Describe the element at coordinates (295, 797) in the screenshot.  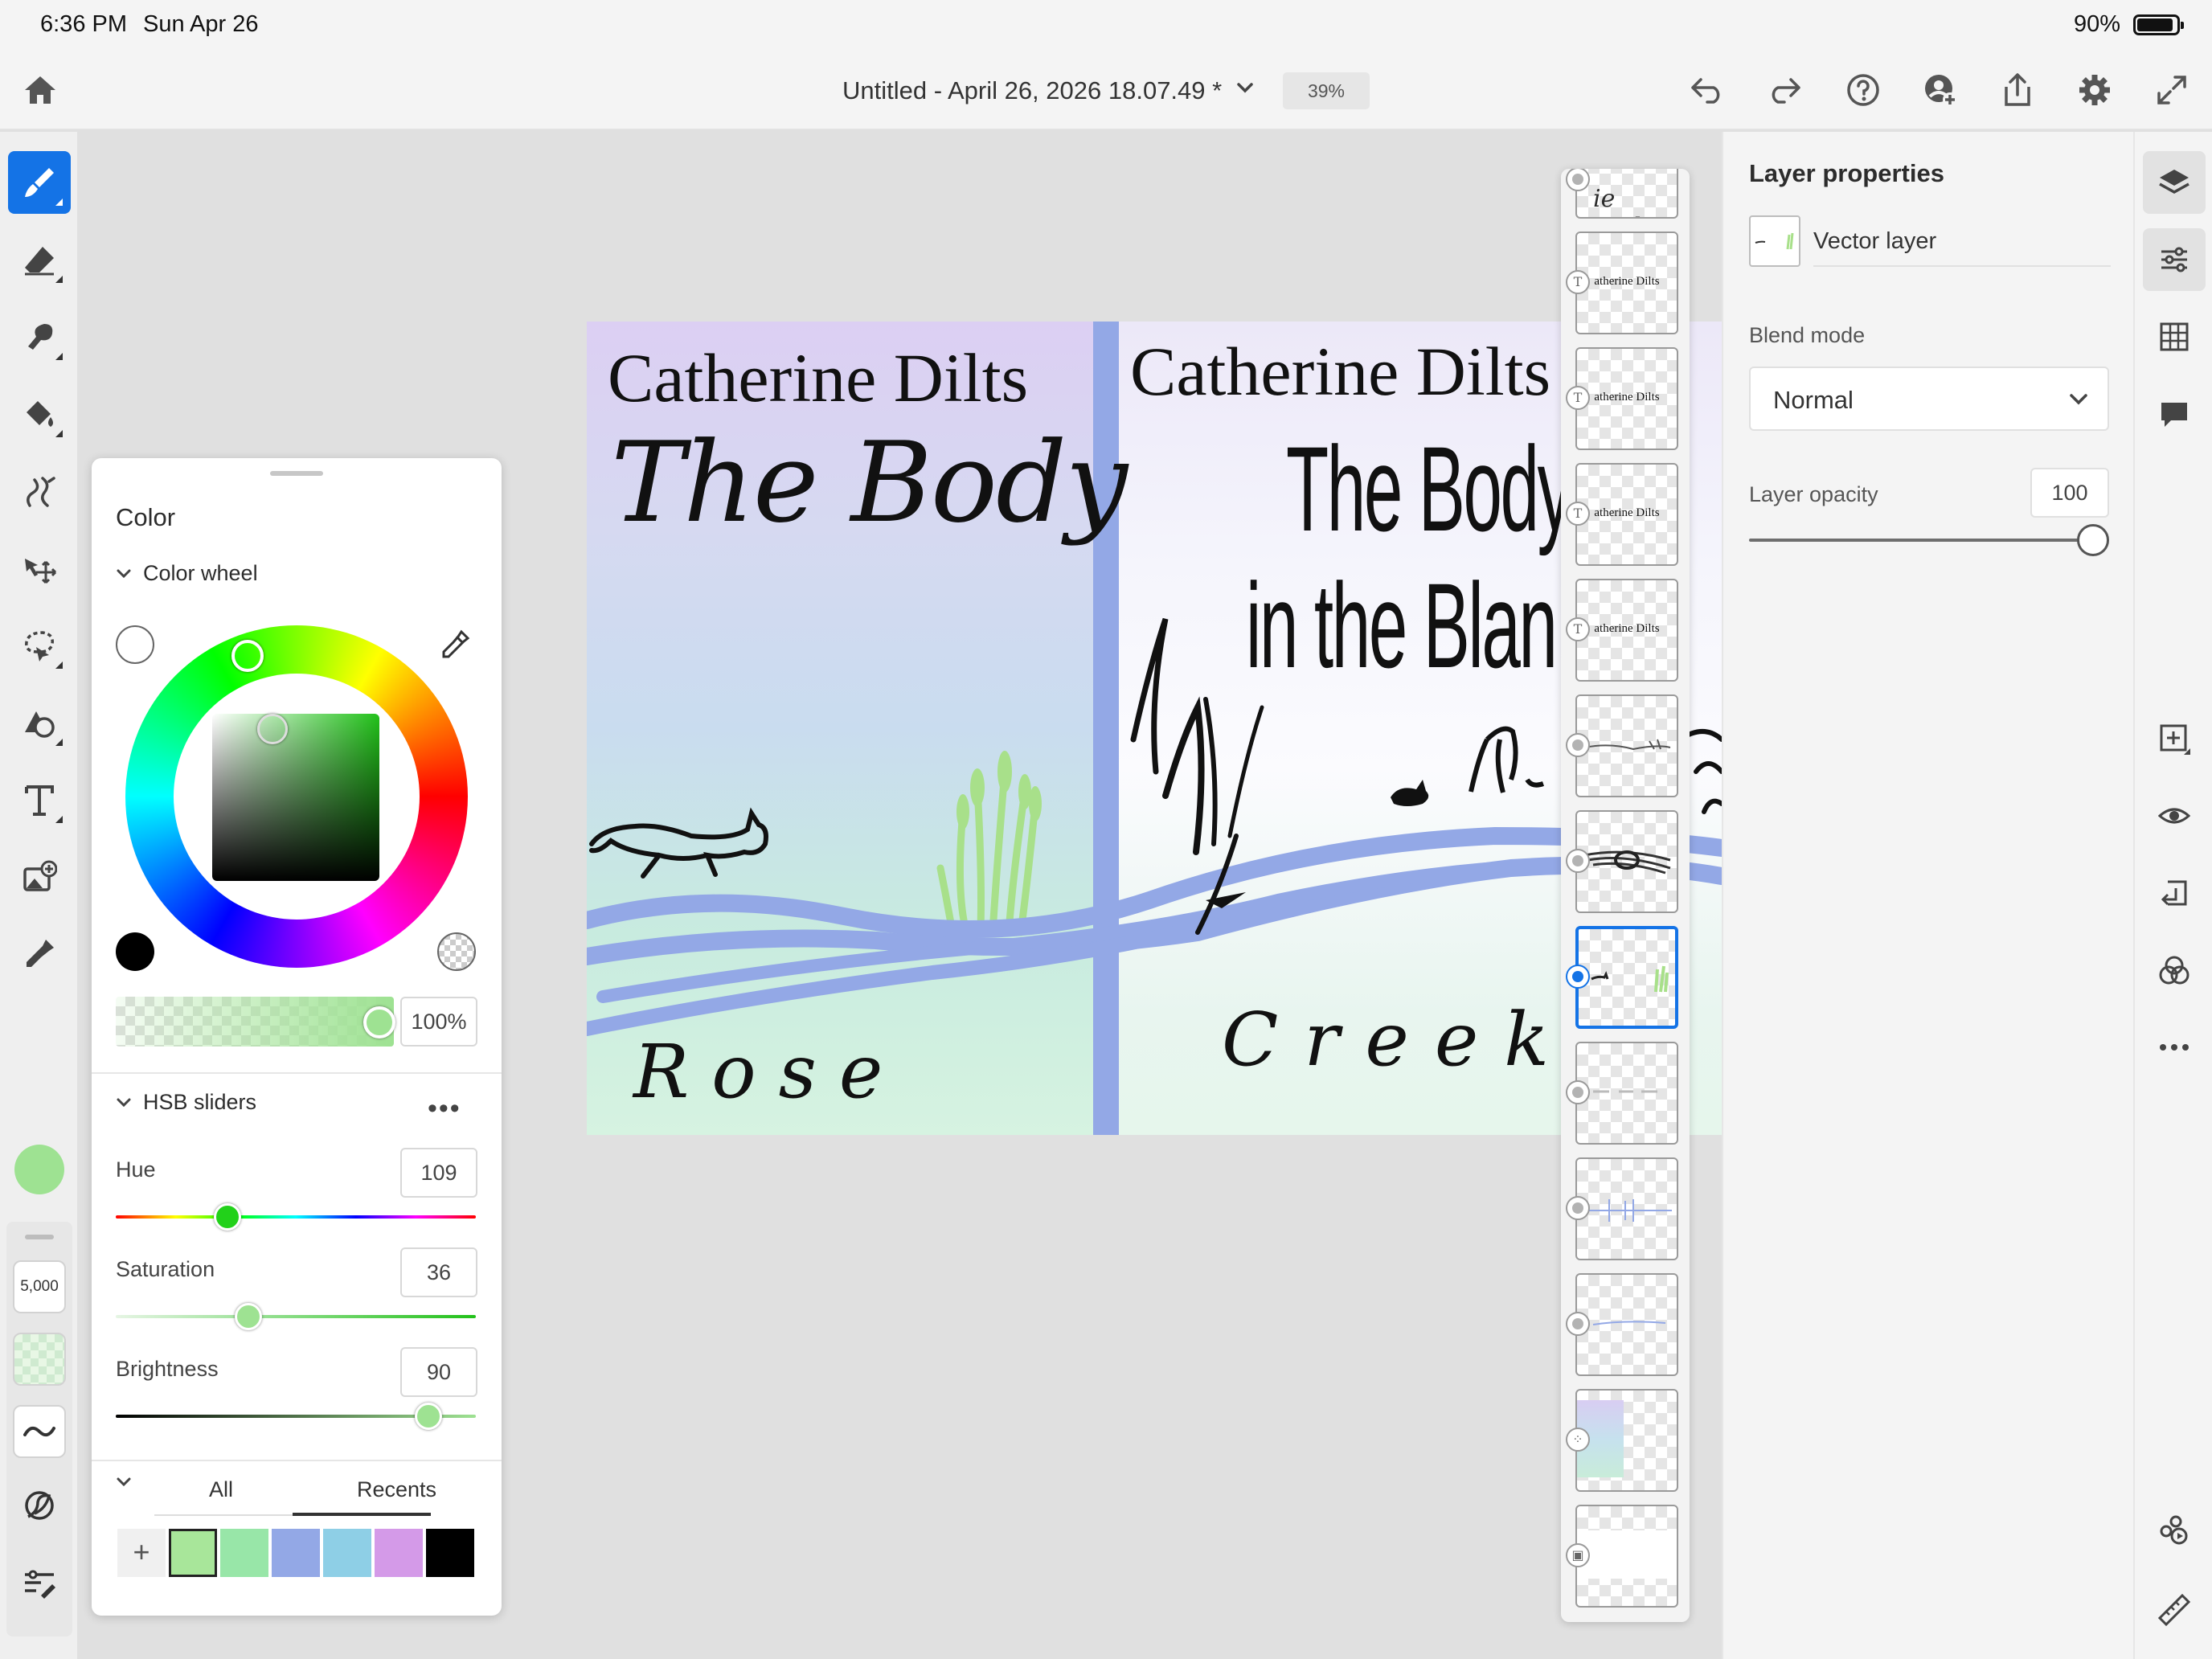
I see `saturation-brightness-square` at that location.